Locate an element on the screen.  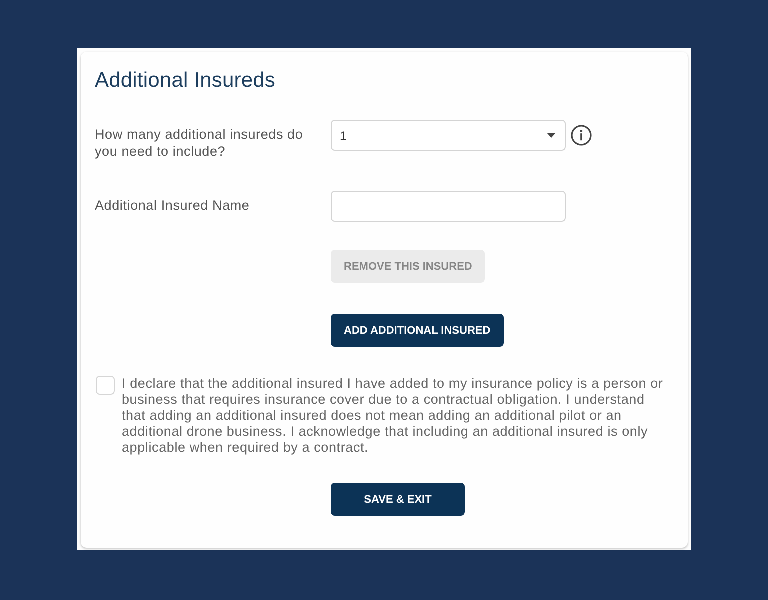
declaration-text: I declare that the additional insured I have added to my insurance policy is a person or business that requires insurance cover due to a contractual obligation. I understand that adding an additional insured does not mean adding an additional pilot or an additional drone business. I acknowledge that including an additional insured is only applicable when required by a contract. is located at coordinates (393, 416).